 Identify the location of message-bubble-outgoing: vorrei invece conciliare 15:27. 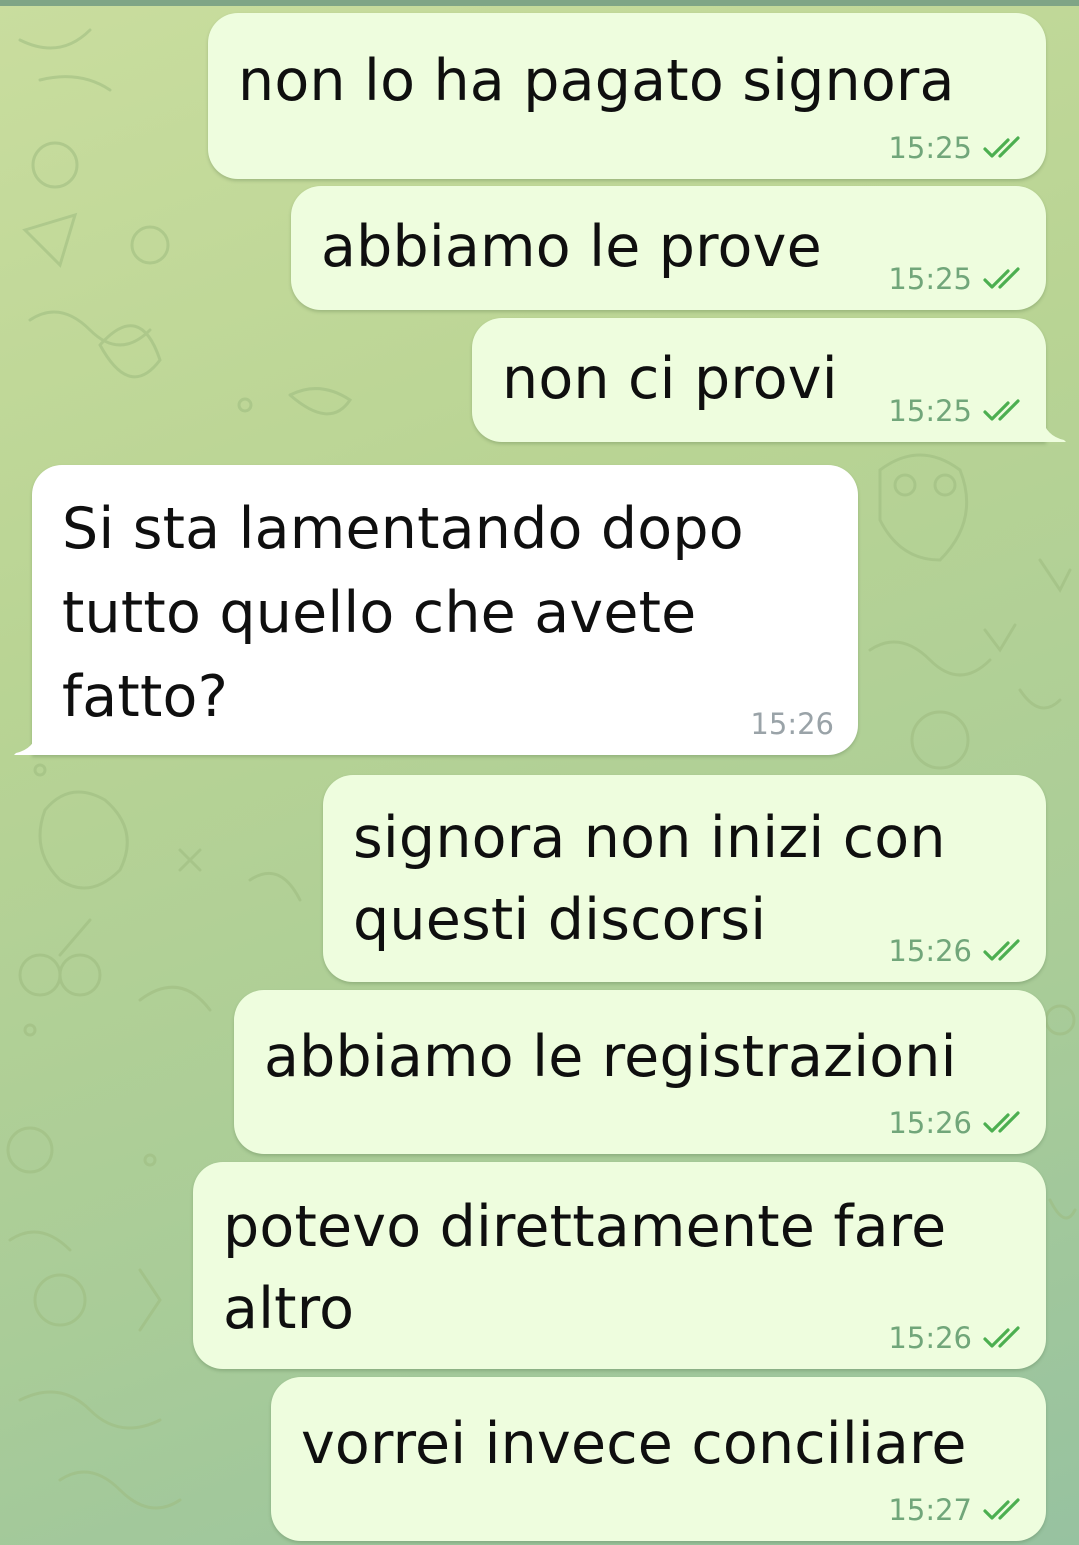
(658, 1459).